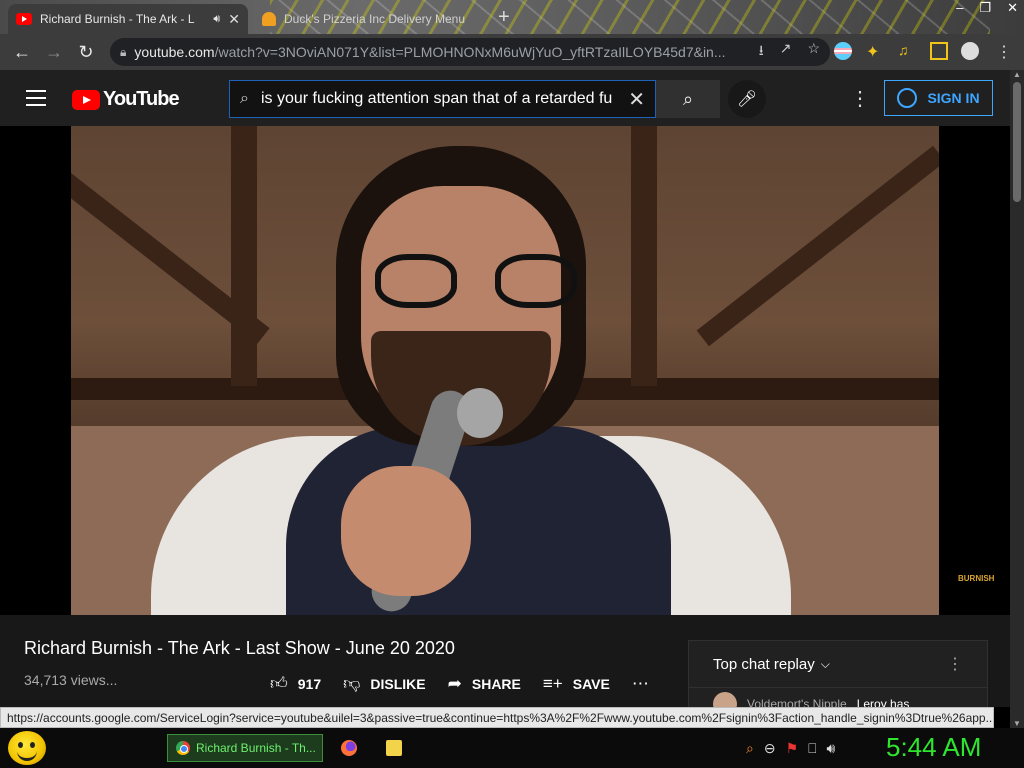 Image resolution: width=1024 pixels, height=768 pixels. Describe the element at coordinates (812, 748) in the screenshot. I see `network-icon: ⎕` at that location.